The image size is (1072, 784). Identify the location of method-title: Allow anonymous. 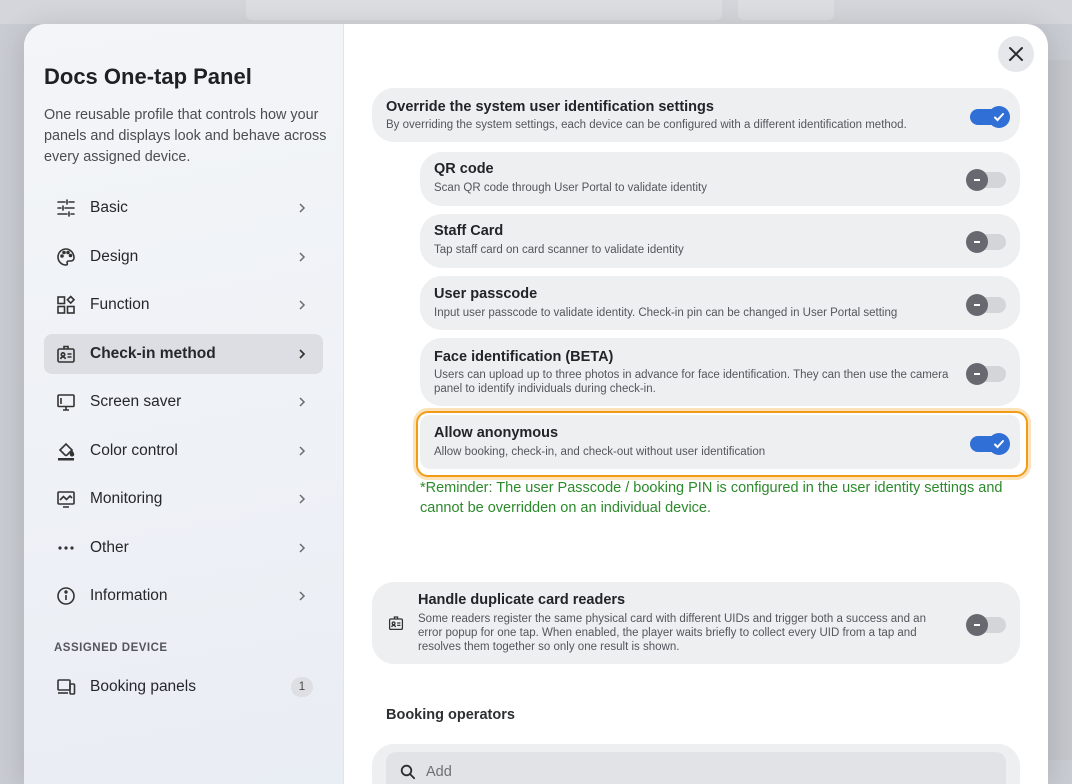
(496, 433).